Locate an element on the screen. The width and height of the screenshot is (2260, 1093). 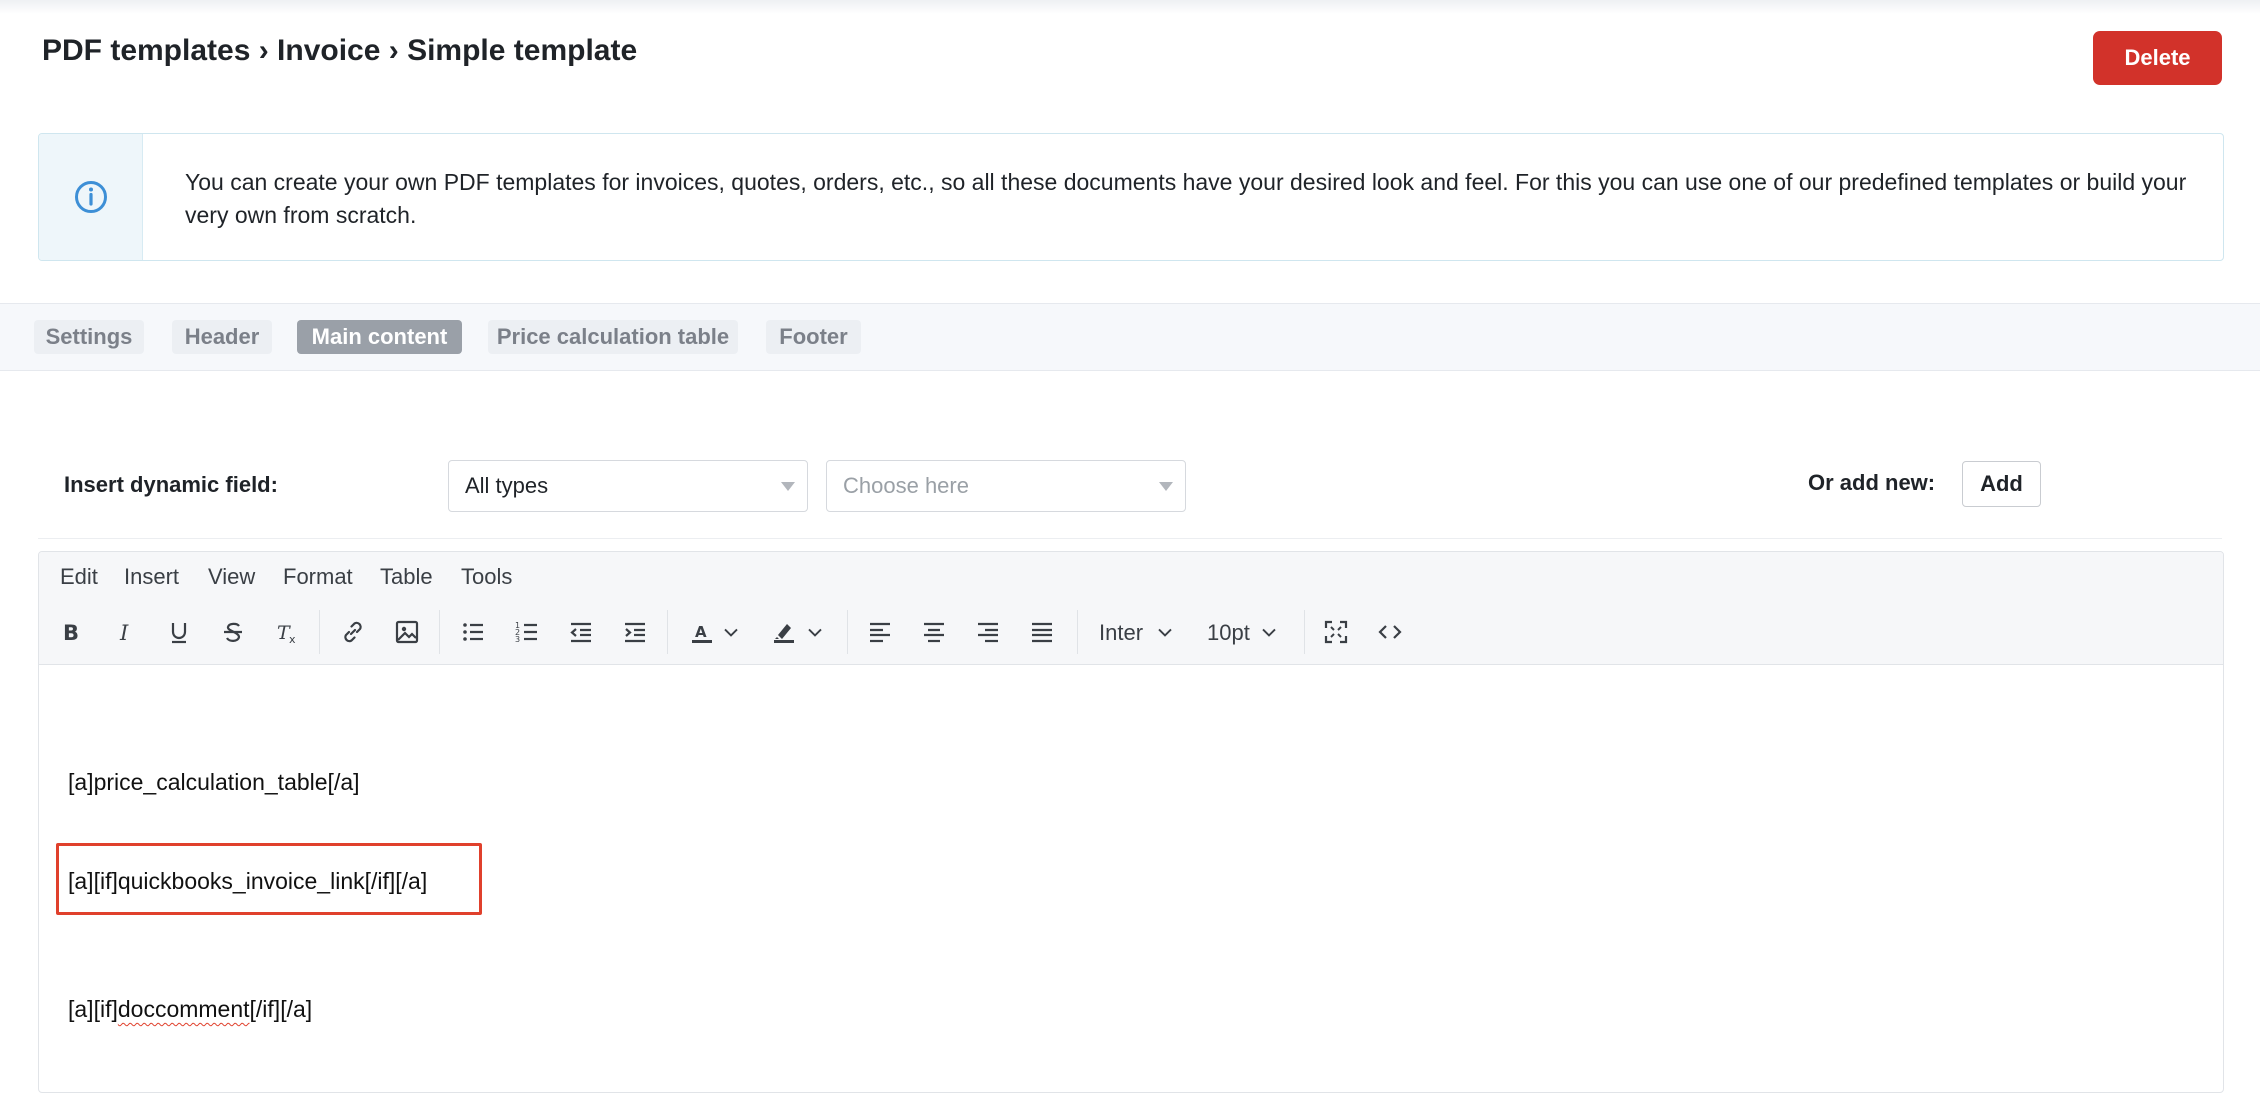
underline-button is located at coordinates (179, 632).